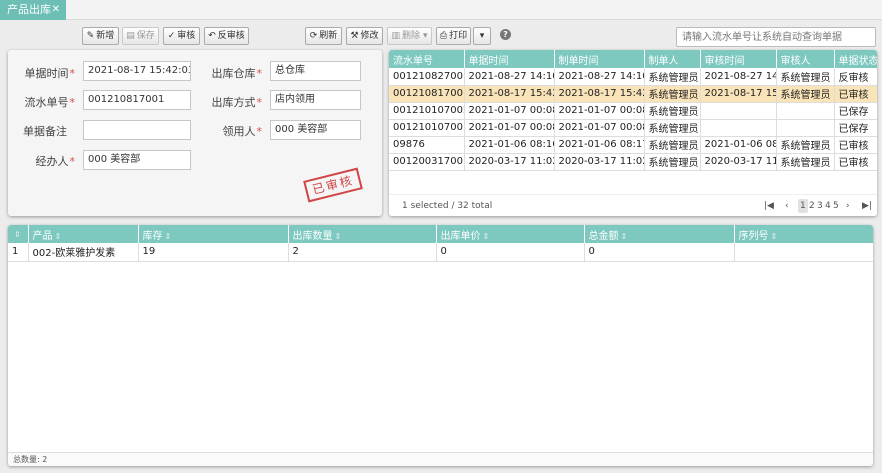  What do you see at coordinates (315, 71) in the screenshot?
I see `warehouse-field: 总仓库` at bounding box center [315, 71].